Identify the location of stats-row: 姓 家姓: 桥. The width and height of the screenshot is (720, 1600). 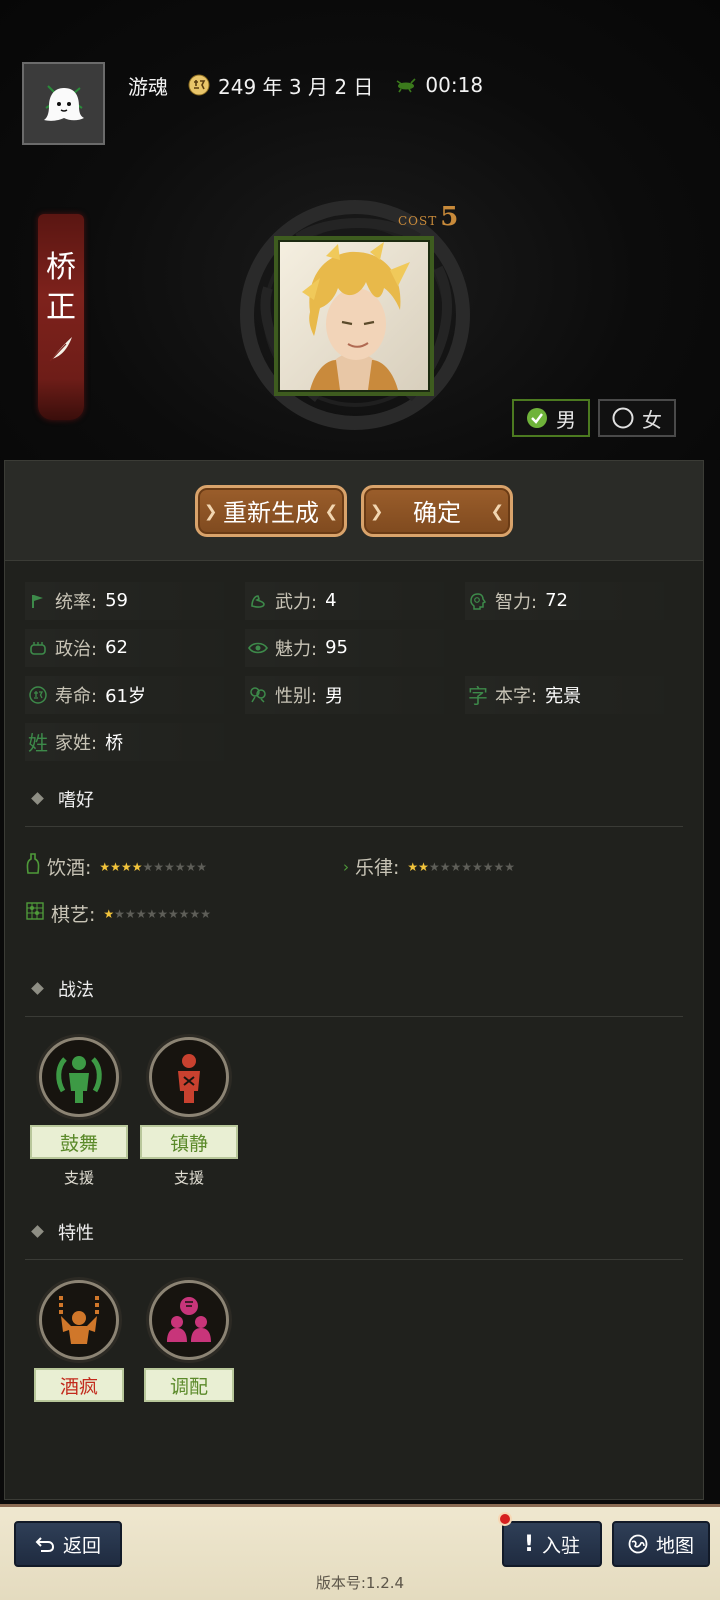
(364, 741).